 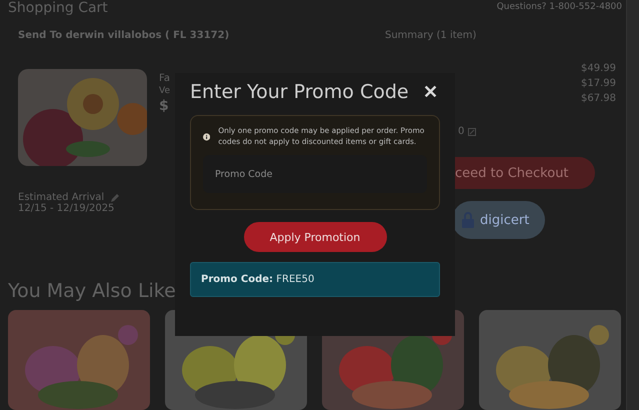 I want to click on close-button: ✕, so click(x=430, y=92).